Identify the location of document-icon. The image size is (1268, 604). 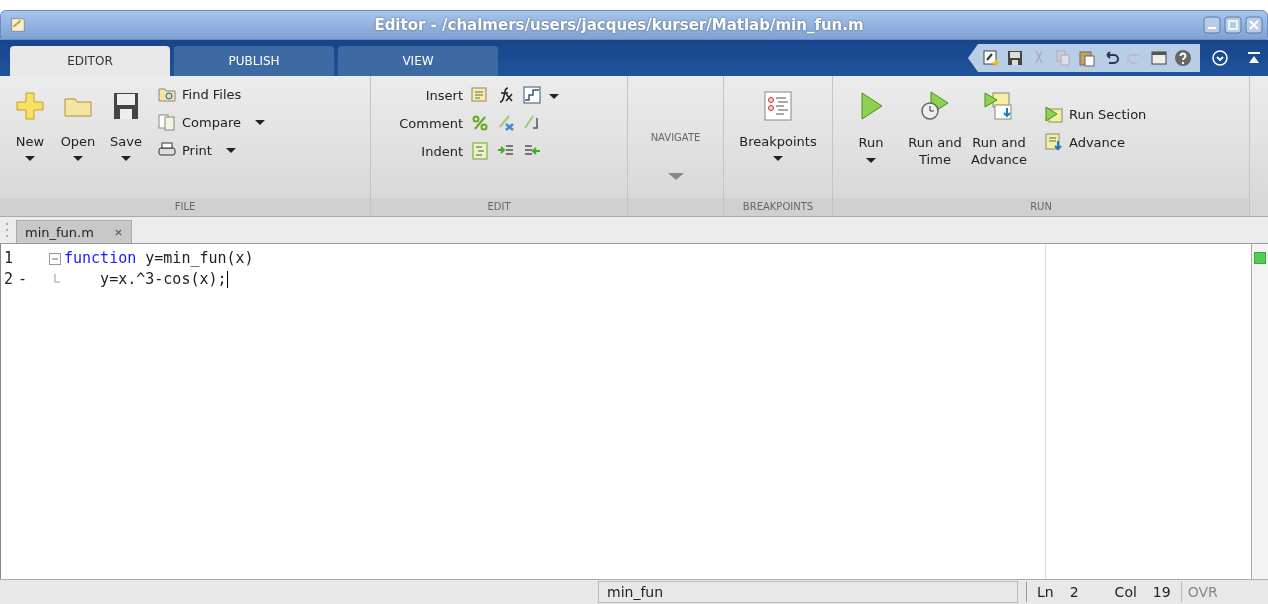
(18, 25).